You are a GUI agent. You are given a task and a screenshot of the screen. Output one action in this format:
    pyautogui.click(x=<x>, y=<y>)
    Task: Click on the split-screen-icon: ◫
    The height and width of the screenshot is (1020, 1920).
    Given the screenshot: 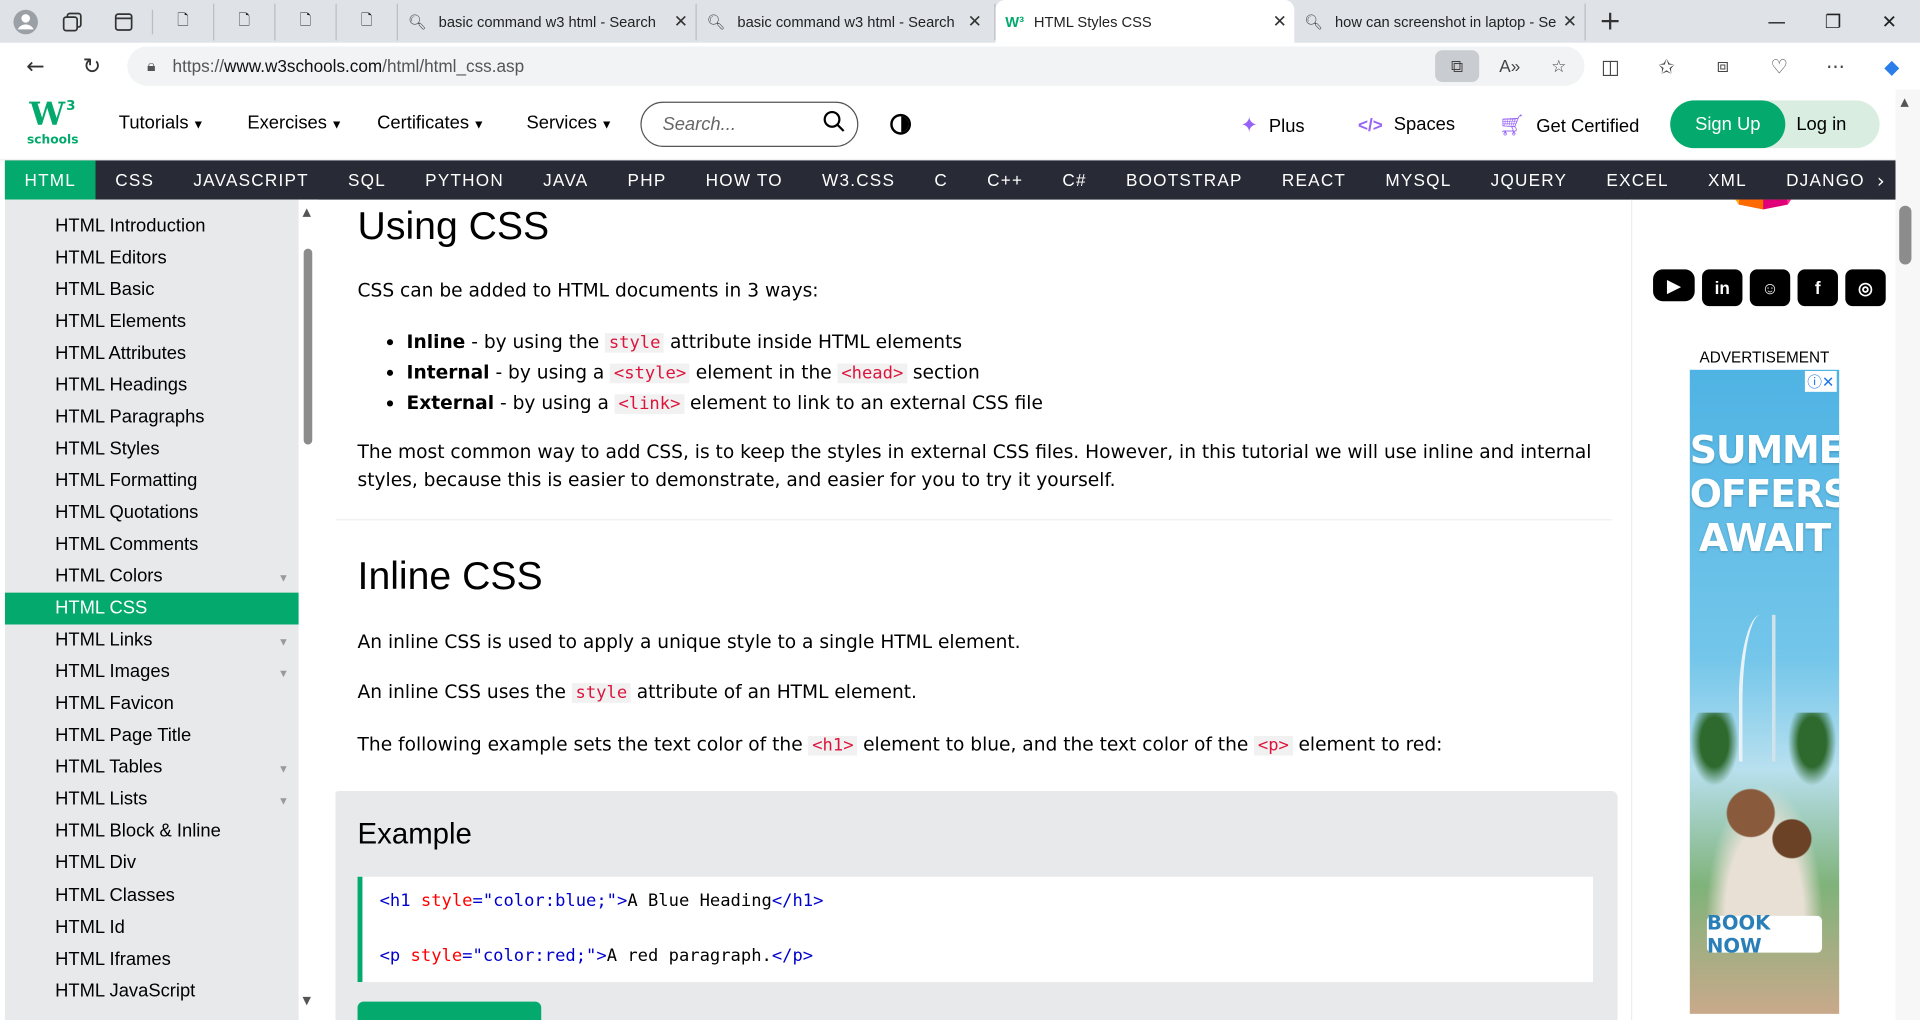 What is the action you would take?
    pyautogui.click(x=1610, y=66)
    